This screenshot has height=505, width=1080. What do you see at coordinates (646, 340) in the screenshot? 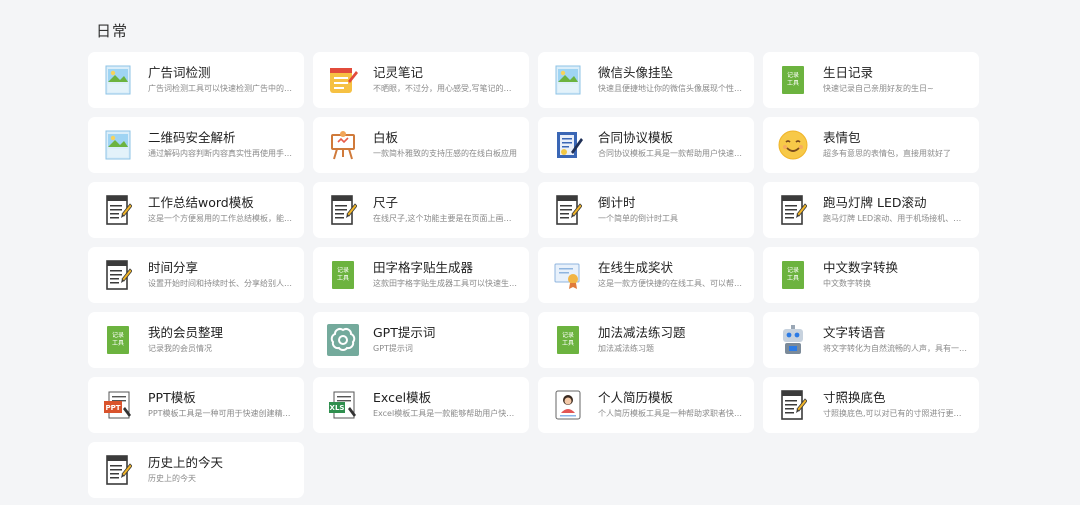
I see `tool-card: 记录 工具 加法减法练习题 加法减法练习题` at bounding box center [646, 340].